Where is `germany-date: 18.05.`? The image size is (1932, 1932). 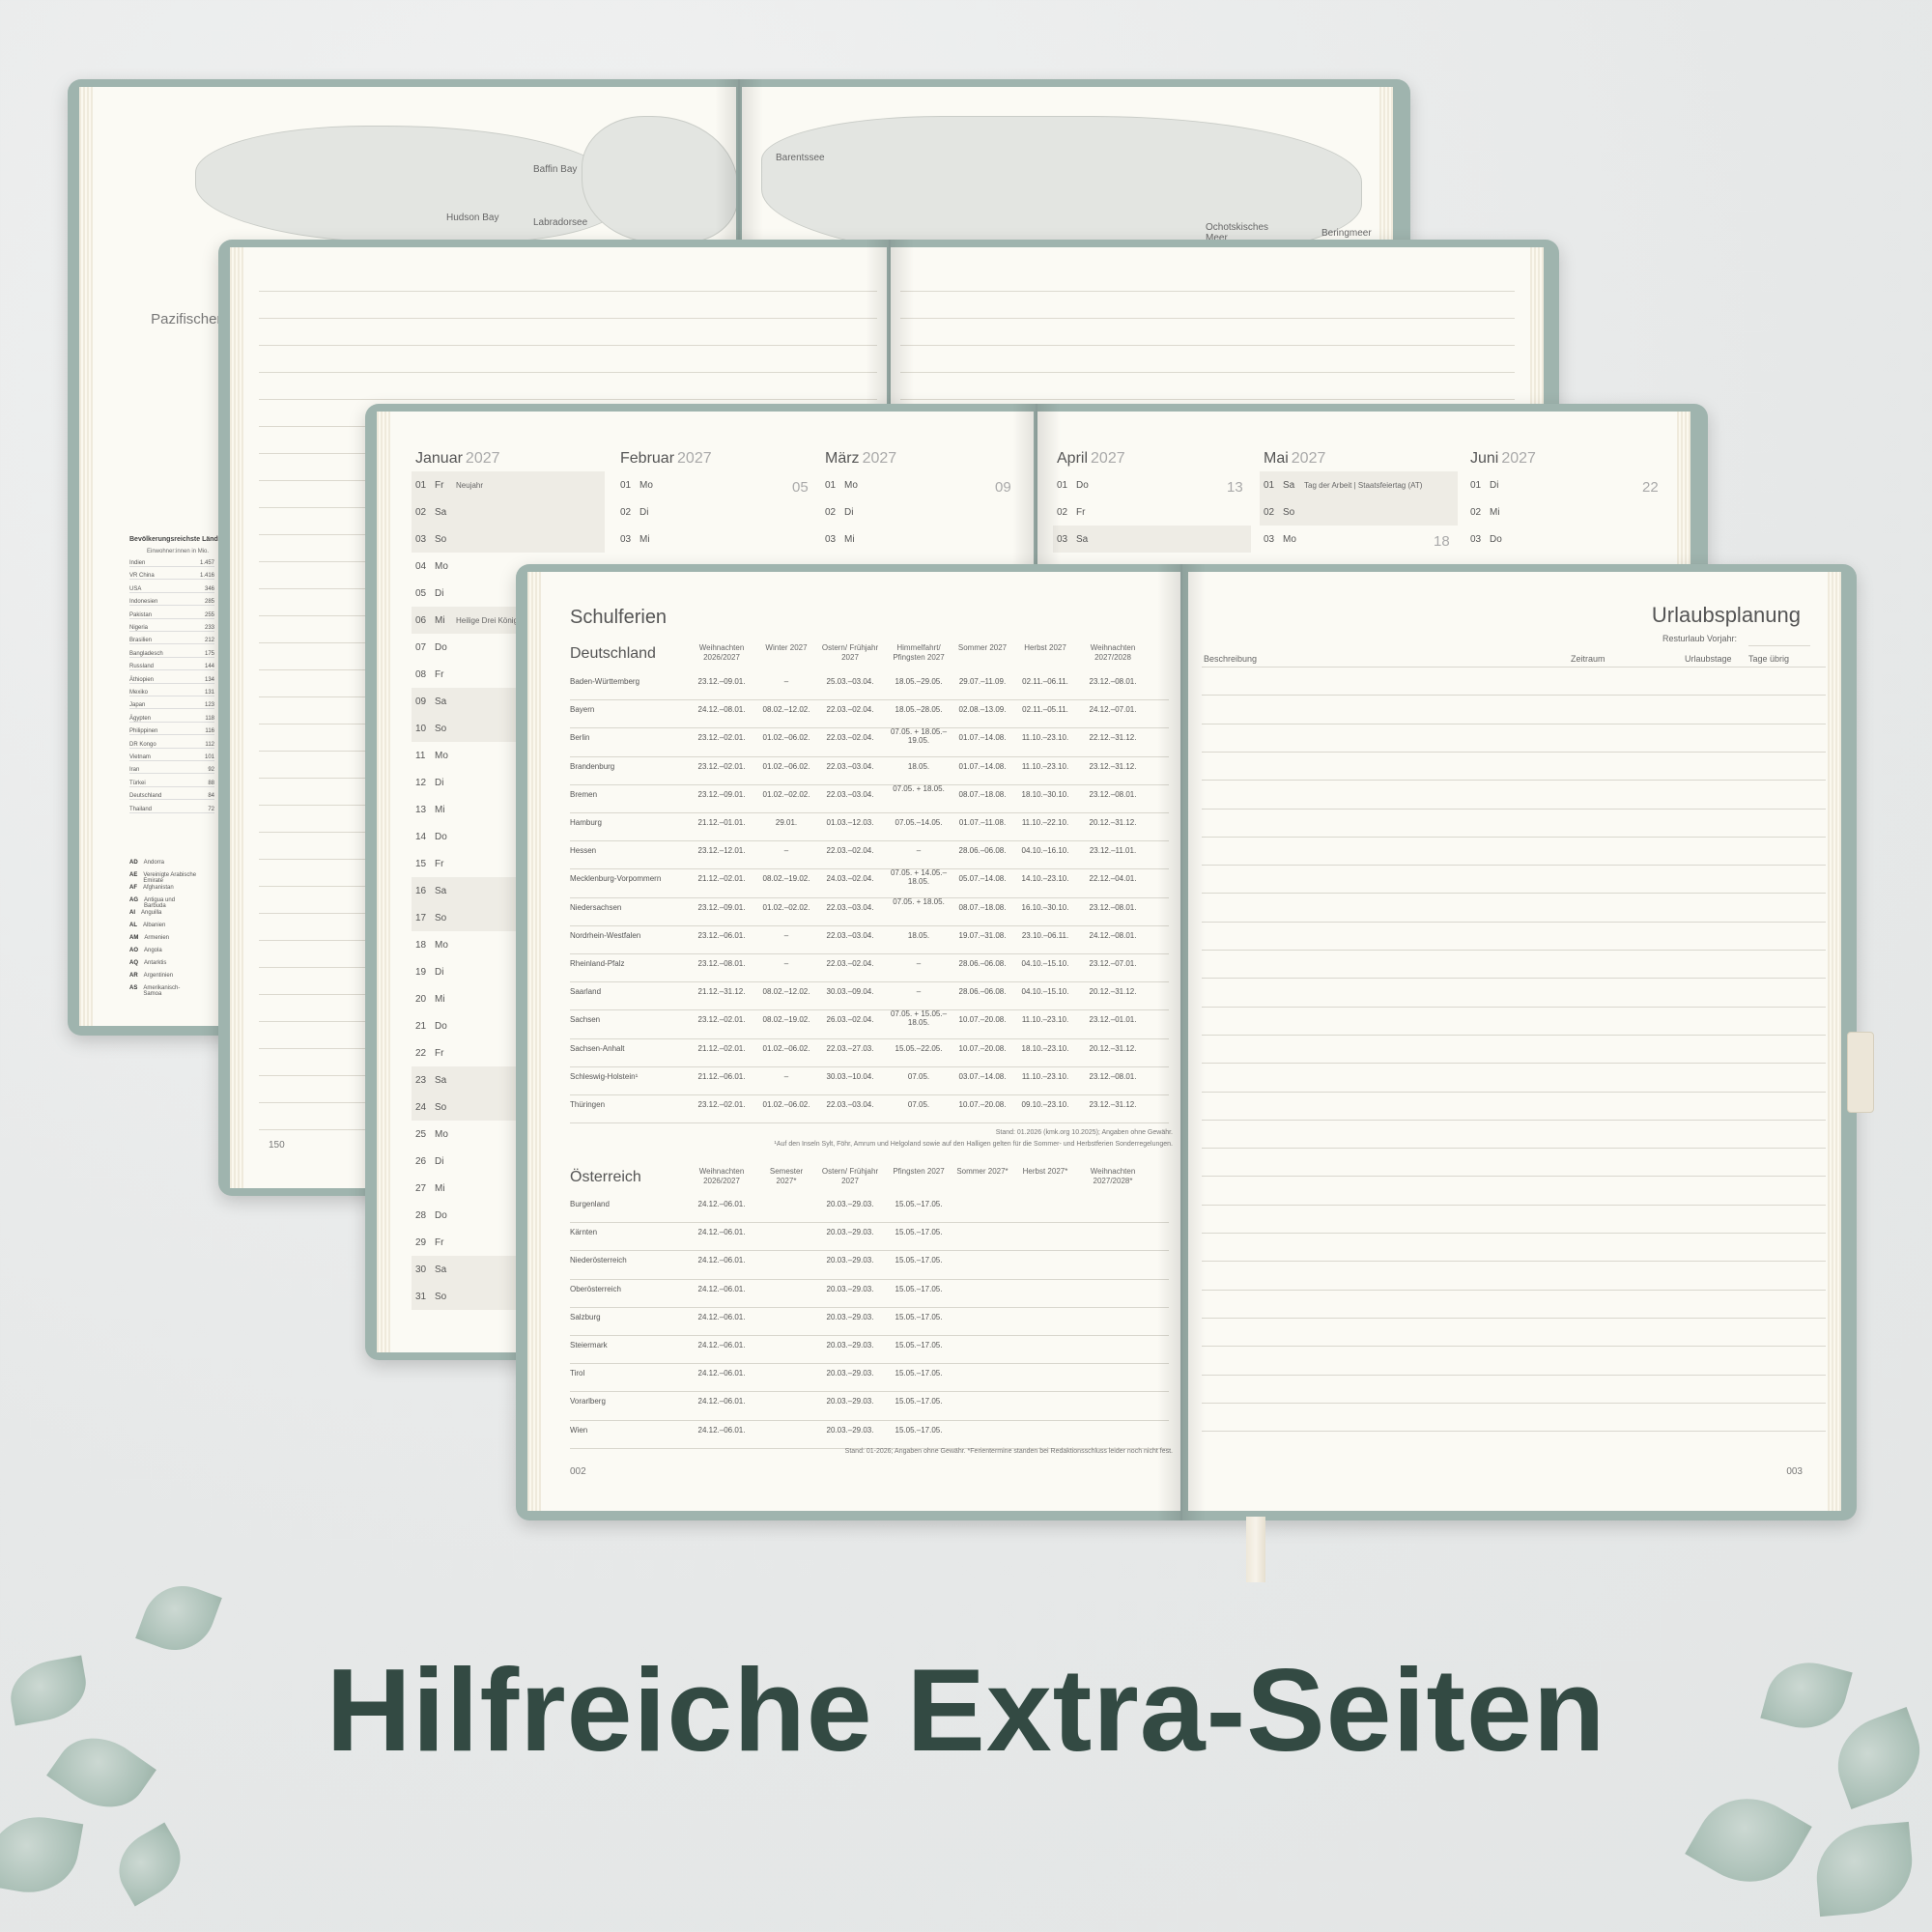
germany-date: 18.05. is located at coordinates (918, 766).